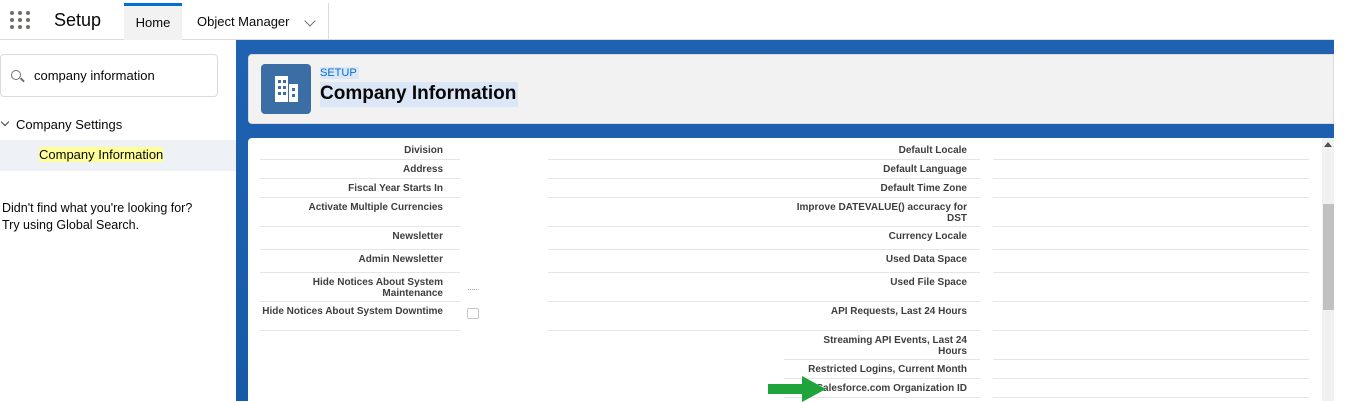  What do you see at coordinates (21, 21) in the screenshot?
I see `app-launcher-icon` at bounding box center [21, 21].